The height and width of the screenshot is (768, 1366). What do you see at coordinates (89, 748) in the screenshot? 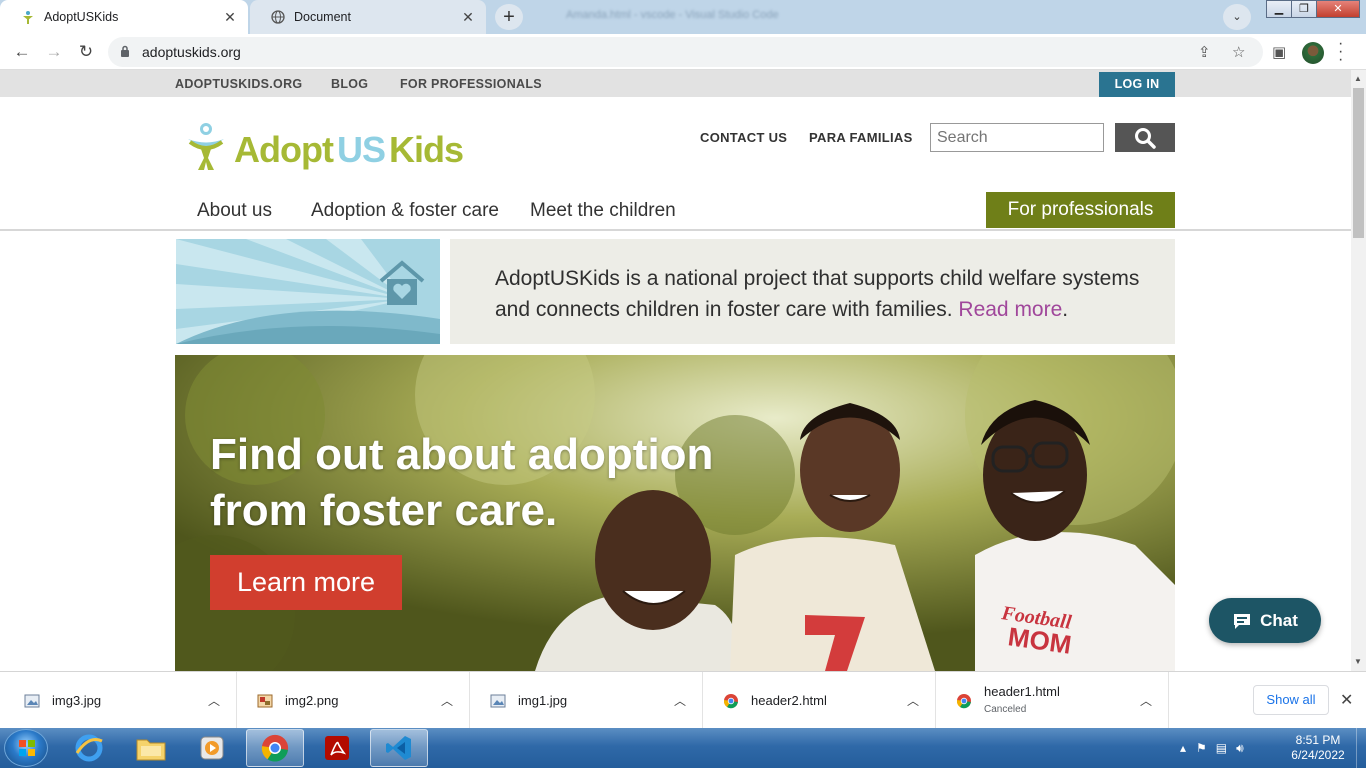
I see `internet-explorer-icon` at bounding box center [89, 748].